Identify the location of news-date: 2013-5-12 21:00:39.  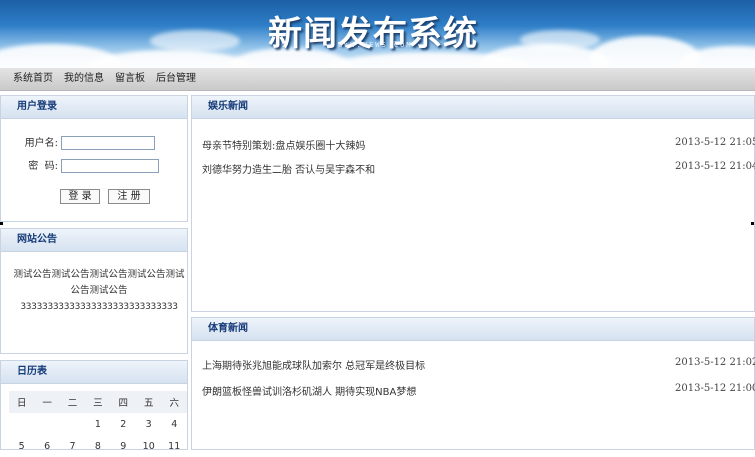
(715, 388).